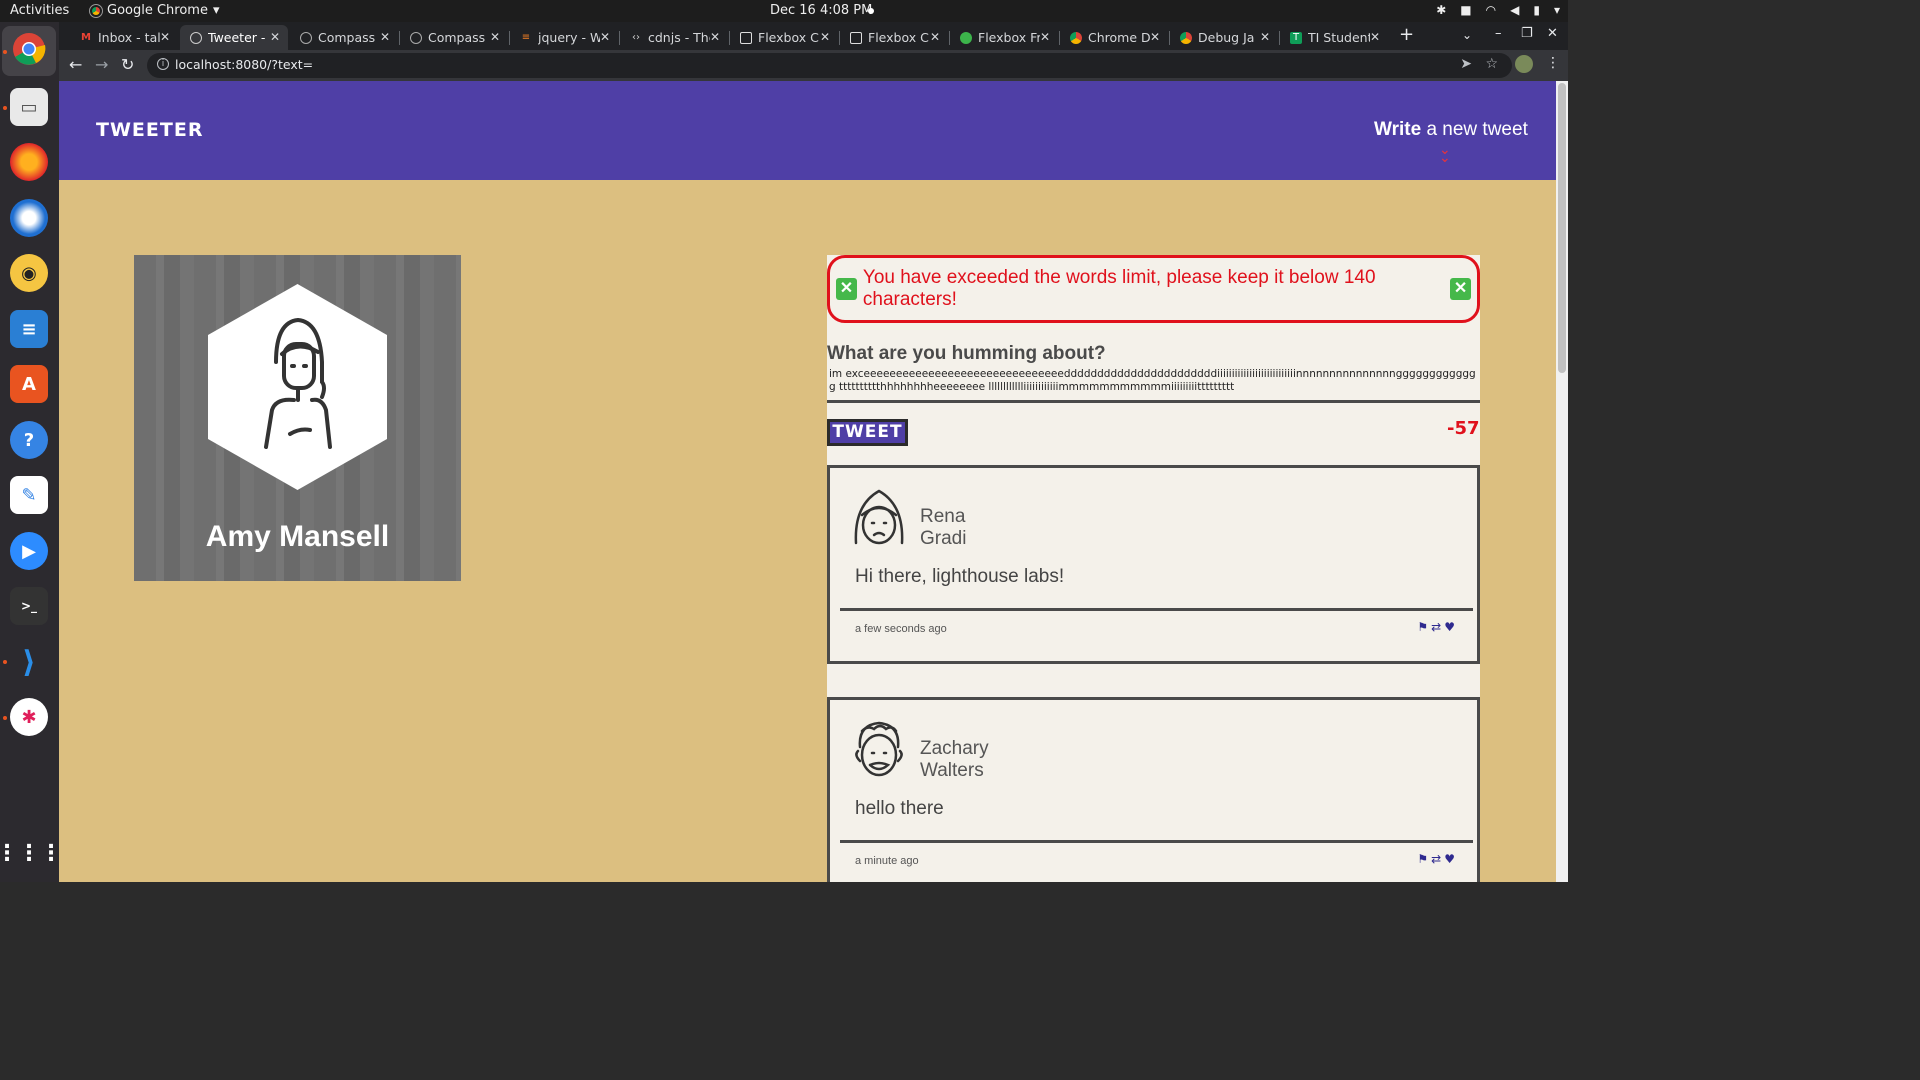 This screenshot has width=1920, height=1080. What do you see at coordinates (75, 64) in the screenshot?
I see `back-icon: ←` at bounding box center [75, 64].